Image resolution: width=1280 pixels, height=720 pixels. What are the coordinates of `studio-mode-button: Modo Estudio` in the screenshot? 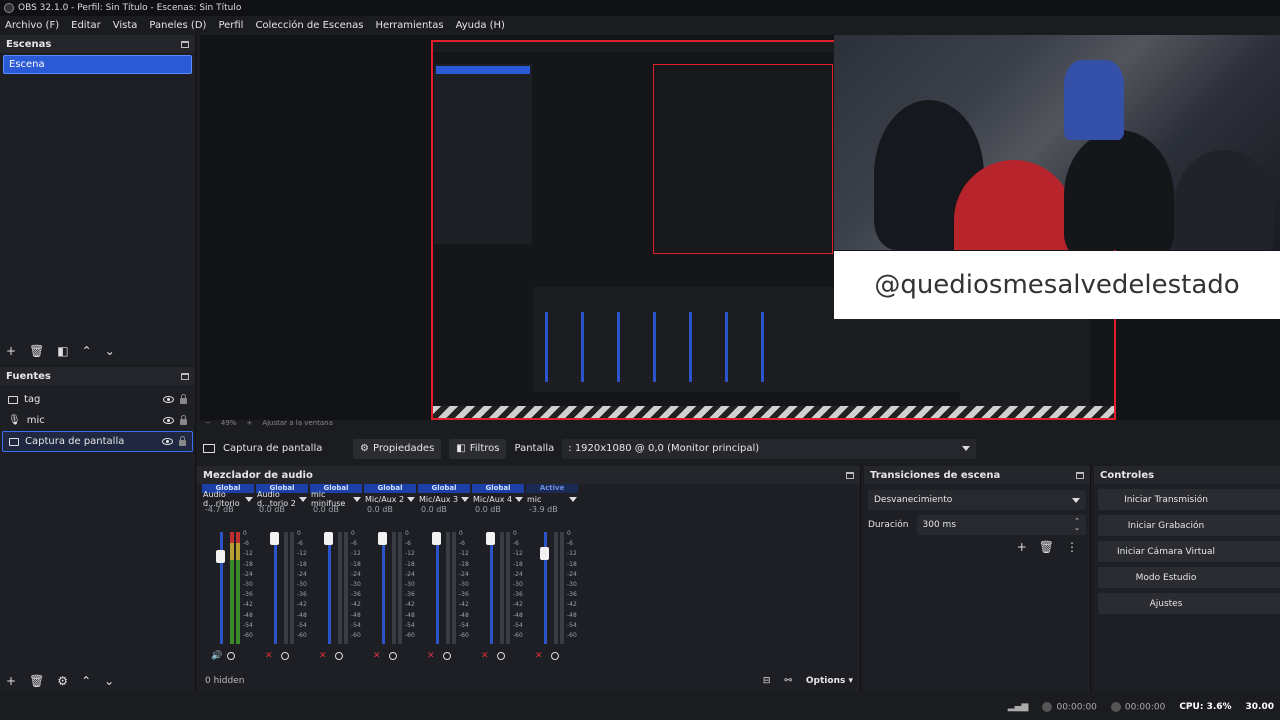 It's located at (1189, 577).